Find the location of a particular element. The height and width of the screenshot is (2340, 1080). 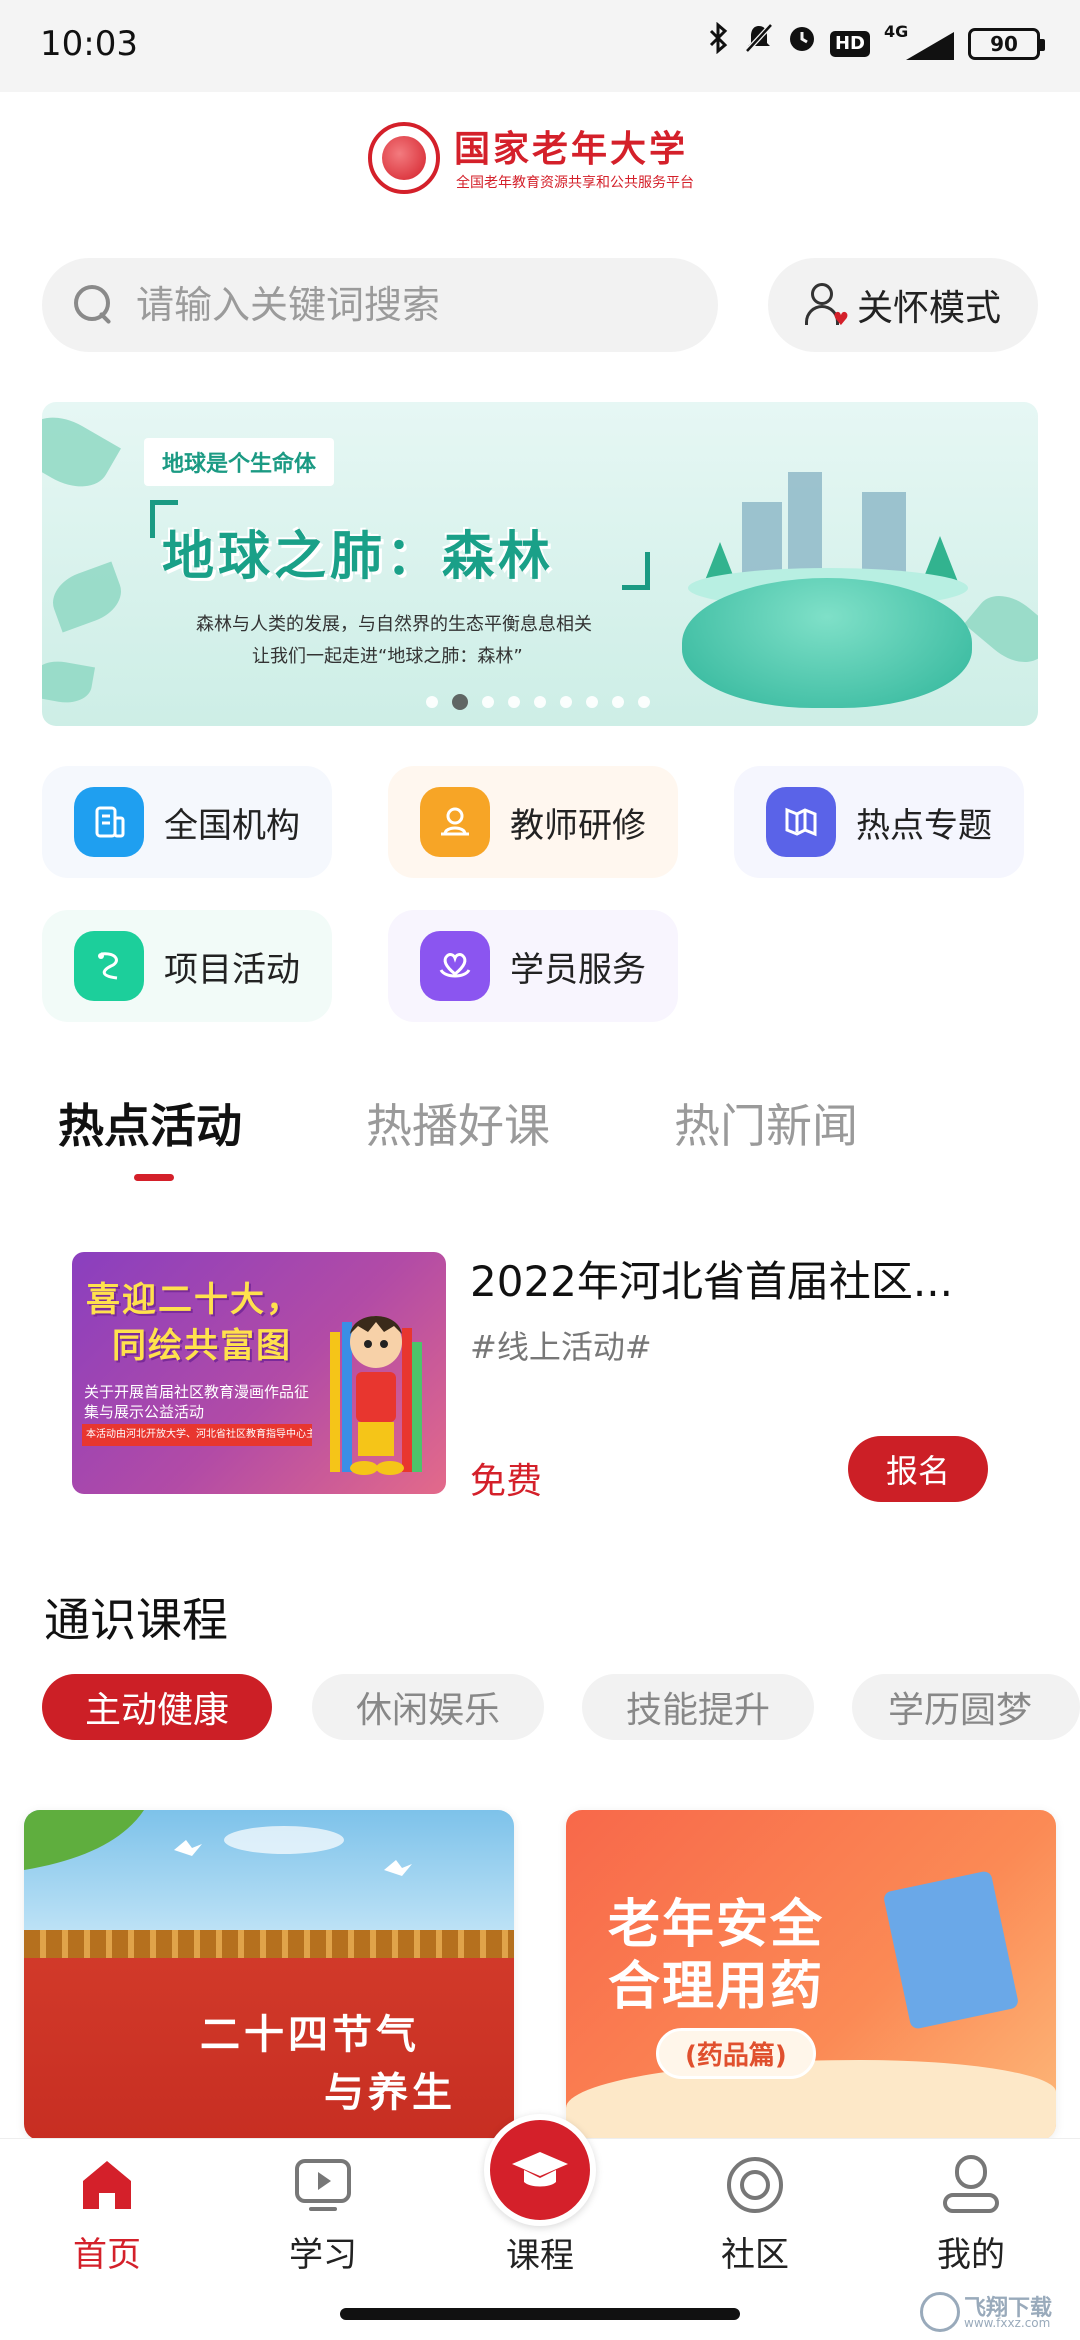

watermark: 飞翔下载 www.fxxz.com is located at coordinates (990, 2313).